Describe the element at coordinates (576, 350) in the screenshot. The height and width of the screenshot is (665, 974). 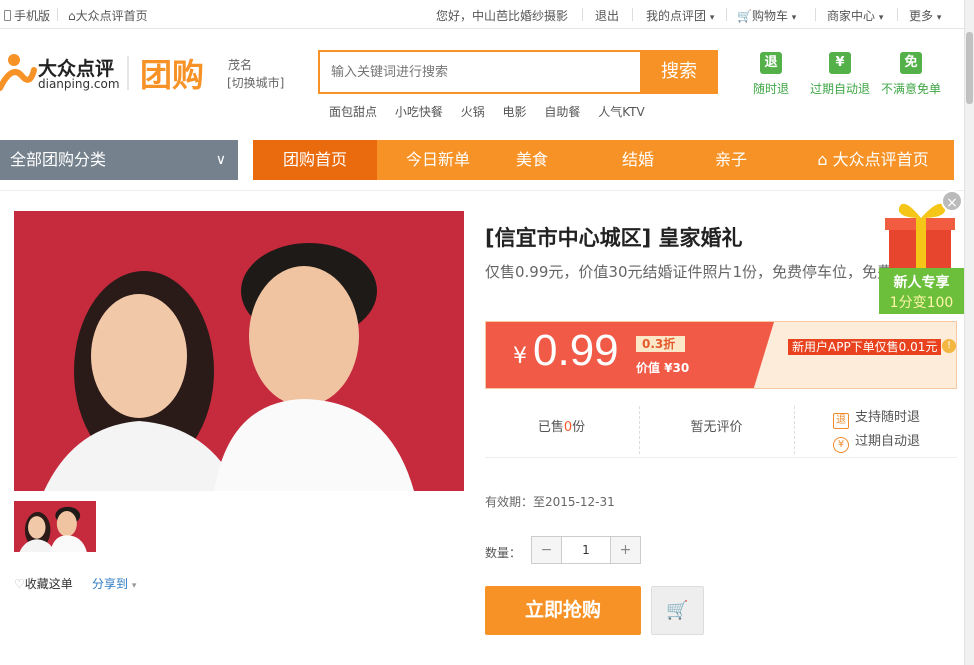
I see `deal-price: 0.99` at that location.